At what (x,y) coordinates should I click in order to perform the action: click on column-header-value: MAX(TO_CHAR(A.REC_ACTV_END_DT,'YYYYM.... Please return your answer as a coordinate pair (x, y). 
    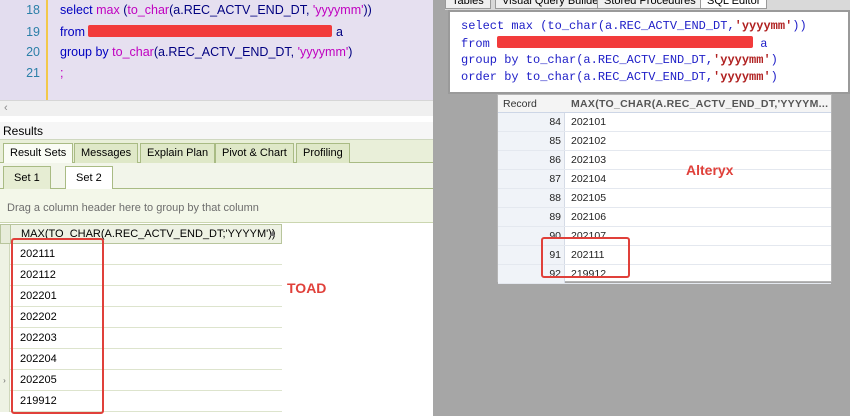
    Looking at the image, I should click on (699, 104).